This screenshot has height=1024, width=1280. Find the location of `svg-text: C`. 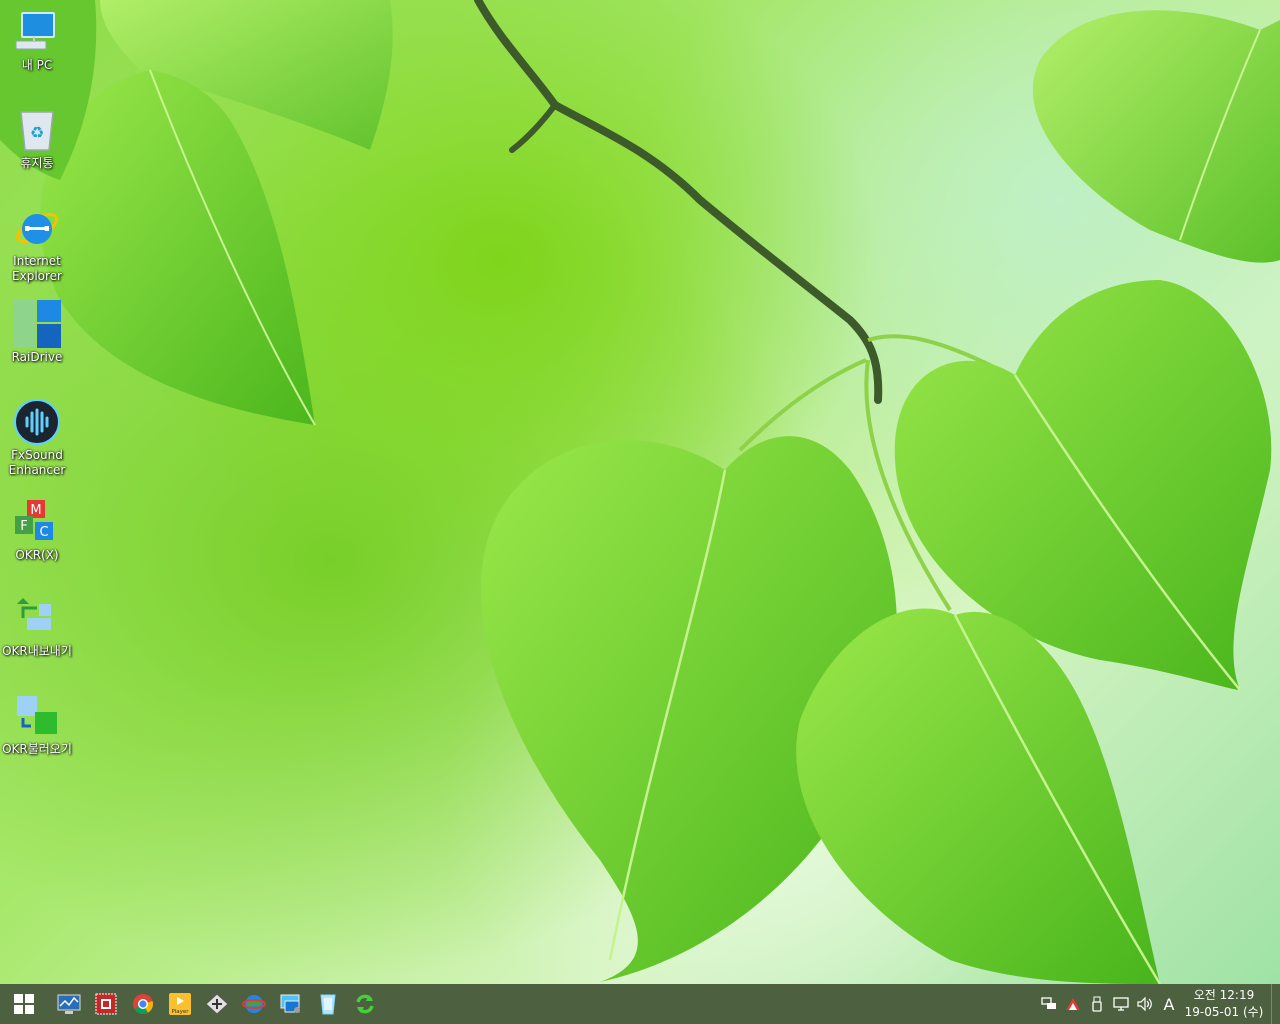

svg-text: C is located at coordinates (43, 532).